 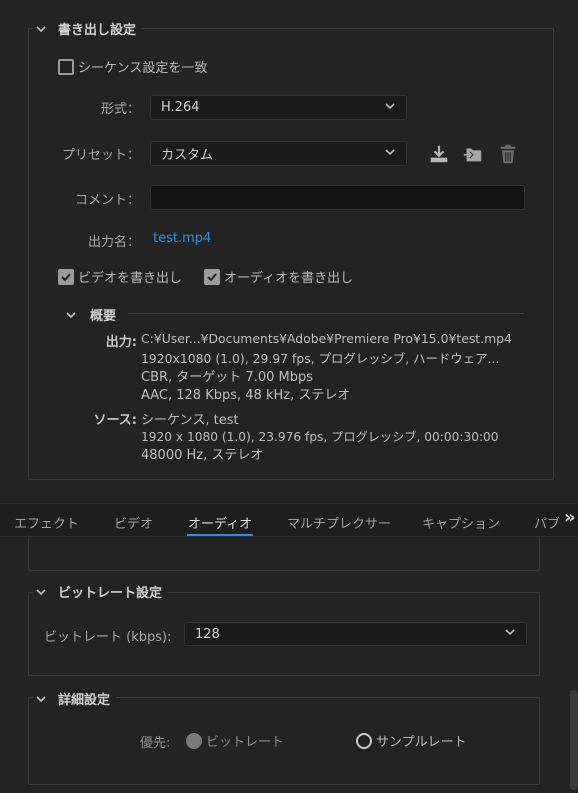 I want to click on output-name-link: test.mp4, so click(x=182, y=238).